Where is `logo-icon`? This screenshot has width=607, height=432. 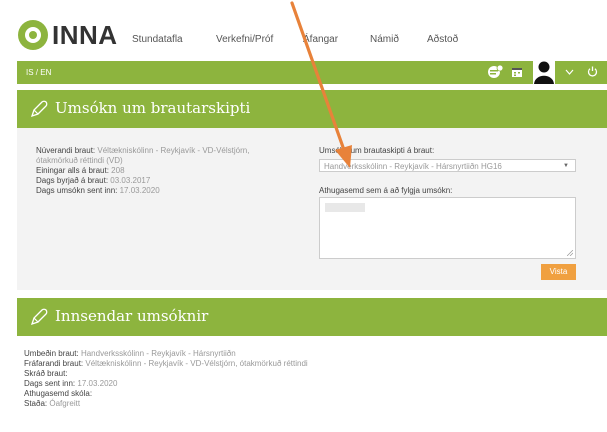 logo-icon is located at coordinates (33, 35).